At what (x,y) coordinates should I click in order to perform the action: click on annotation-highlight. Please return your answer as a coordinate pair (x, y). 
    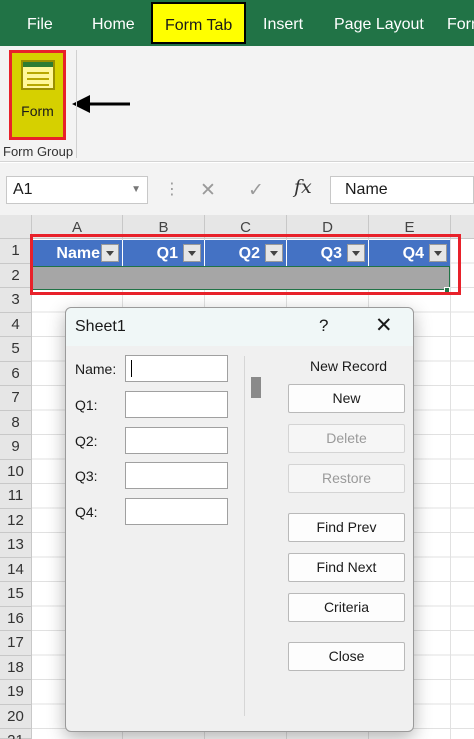
    Looking at the image, I should click on (245, 264).